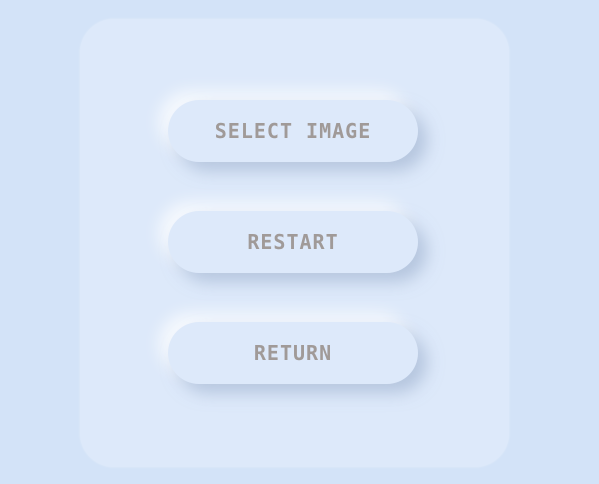 This screenshot has height=484, width=599. I want to click on select-image-button-label: SELECT IMAGE, so click(293, 131).